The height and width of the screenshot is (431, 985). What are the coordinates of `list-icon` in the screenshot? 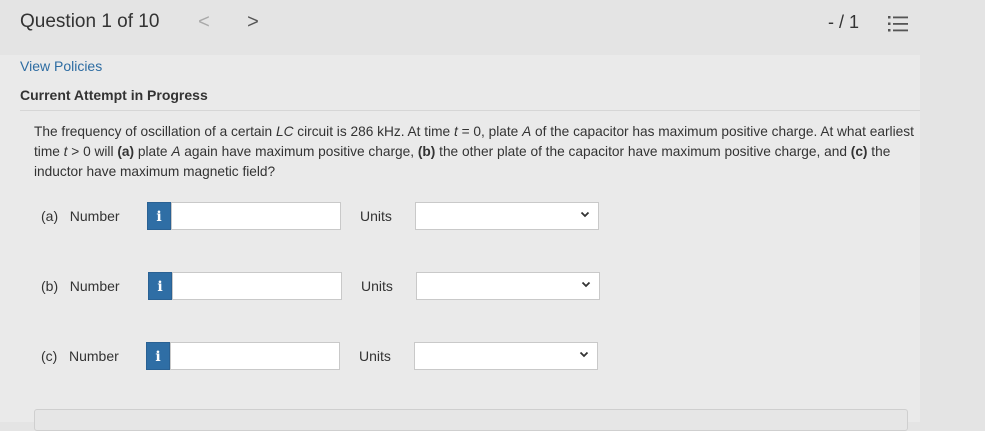 It's located at (898, 24).